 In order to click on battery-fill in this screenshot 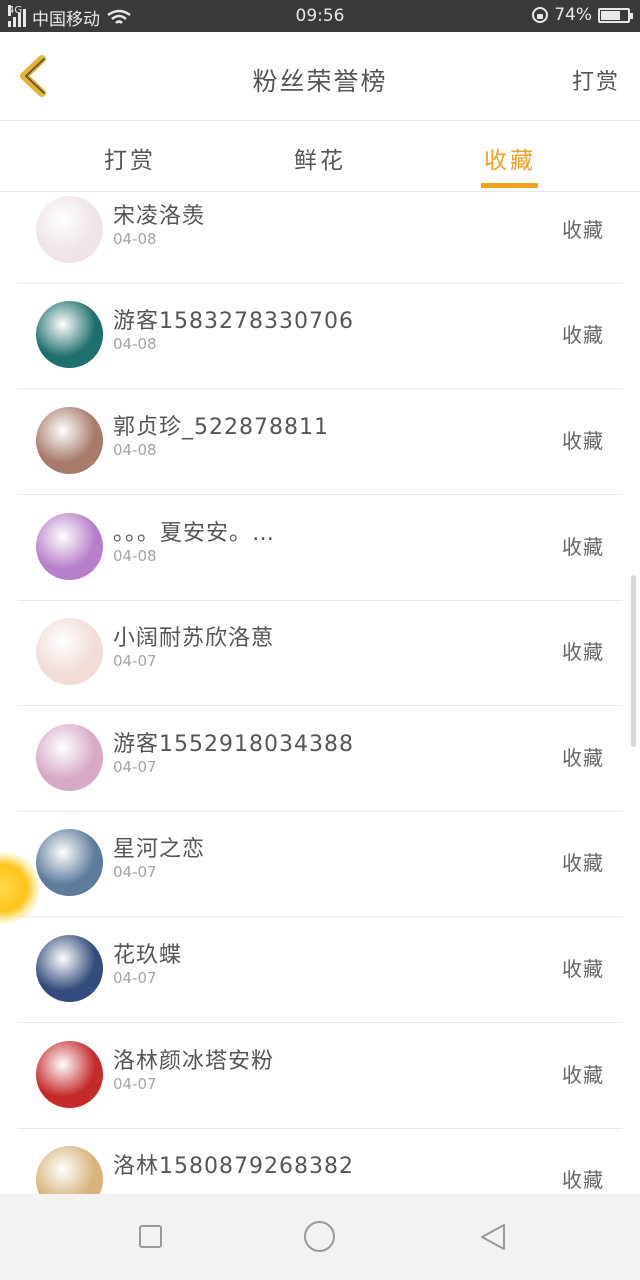, I will do `click(611, 15)`.